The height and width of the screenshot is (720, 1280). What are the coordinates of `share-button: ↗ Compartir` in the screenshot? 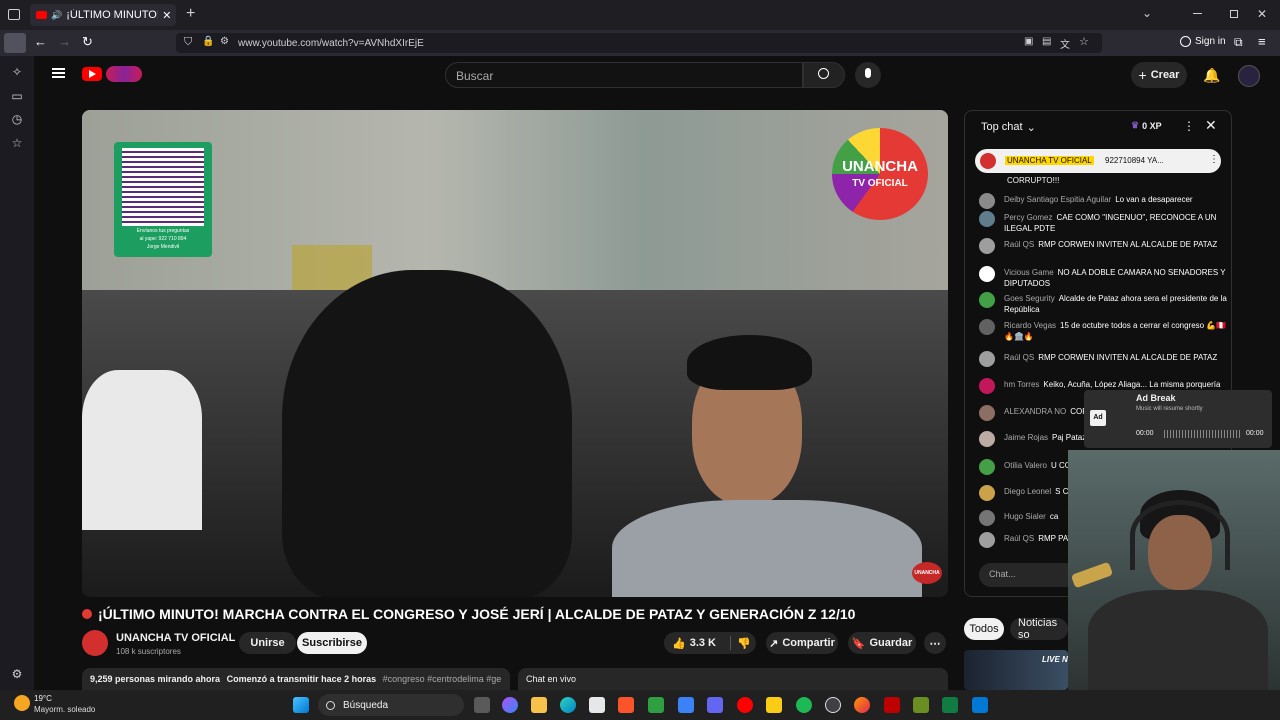 It's located at (802, 643).